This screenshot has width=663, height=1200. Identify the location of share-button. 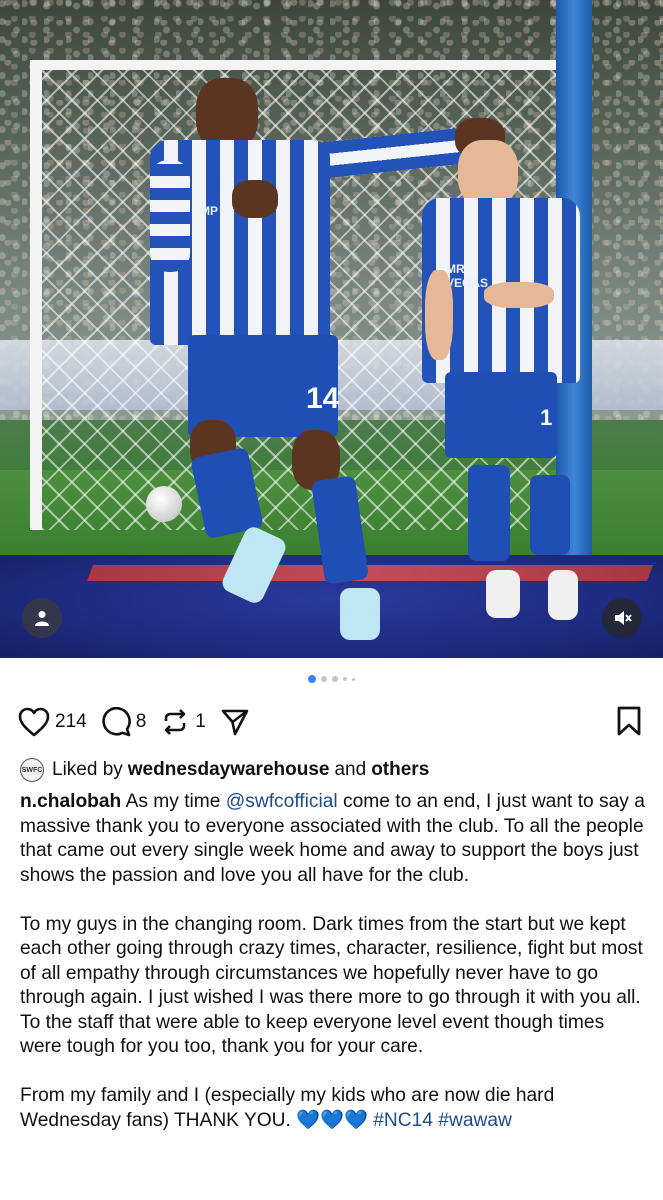
(235, 722).